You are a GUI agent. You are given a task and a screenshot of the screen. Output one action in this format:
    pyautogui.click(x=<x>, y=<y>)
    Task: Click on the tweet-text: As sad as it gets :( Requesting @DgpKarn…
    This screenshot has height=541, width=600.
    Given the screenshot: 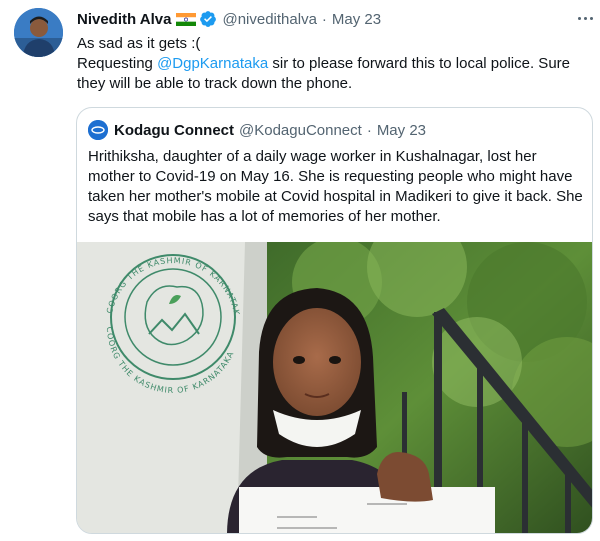 What is the action you would take?
    pyautogui.click(x=332, y=64)
    